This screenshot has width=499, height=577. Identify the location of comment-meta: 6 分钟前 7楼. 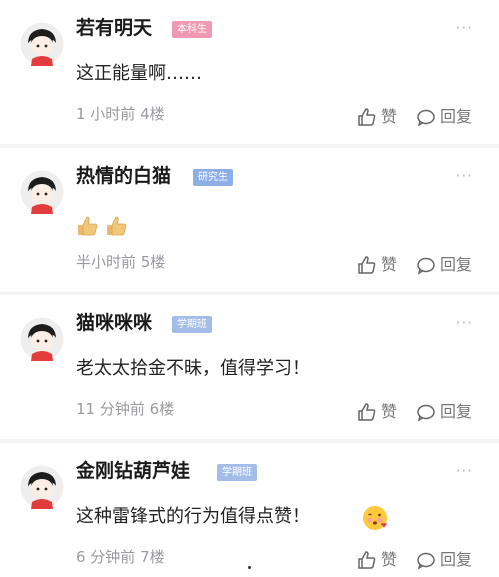
(120, 557).